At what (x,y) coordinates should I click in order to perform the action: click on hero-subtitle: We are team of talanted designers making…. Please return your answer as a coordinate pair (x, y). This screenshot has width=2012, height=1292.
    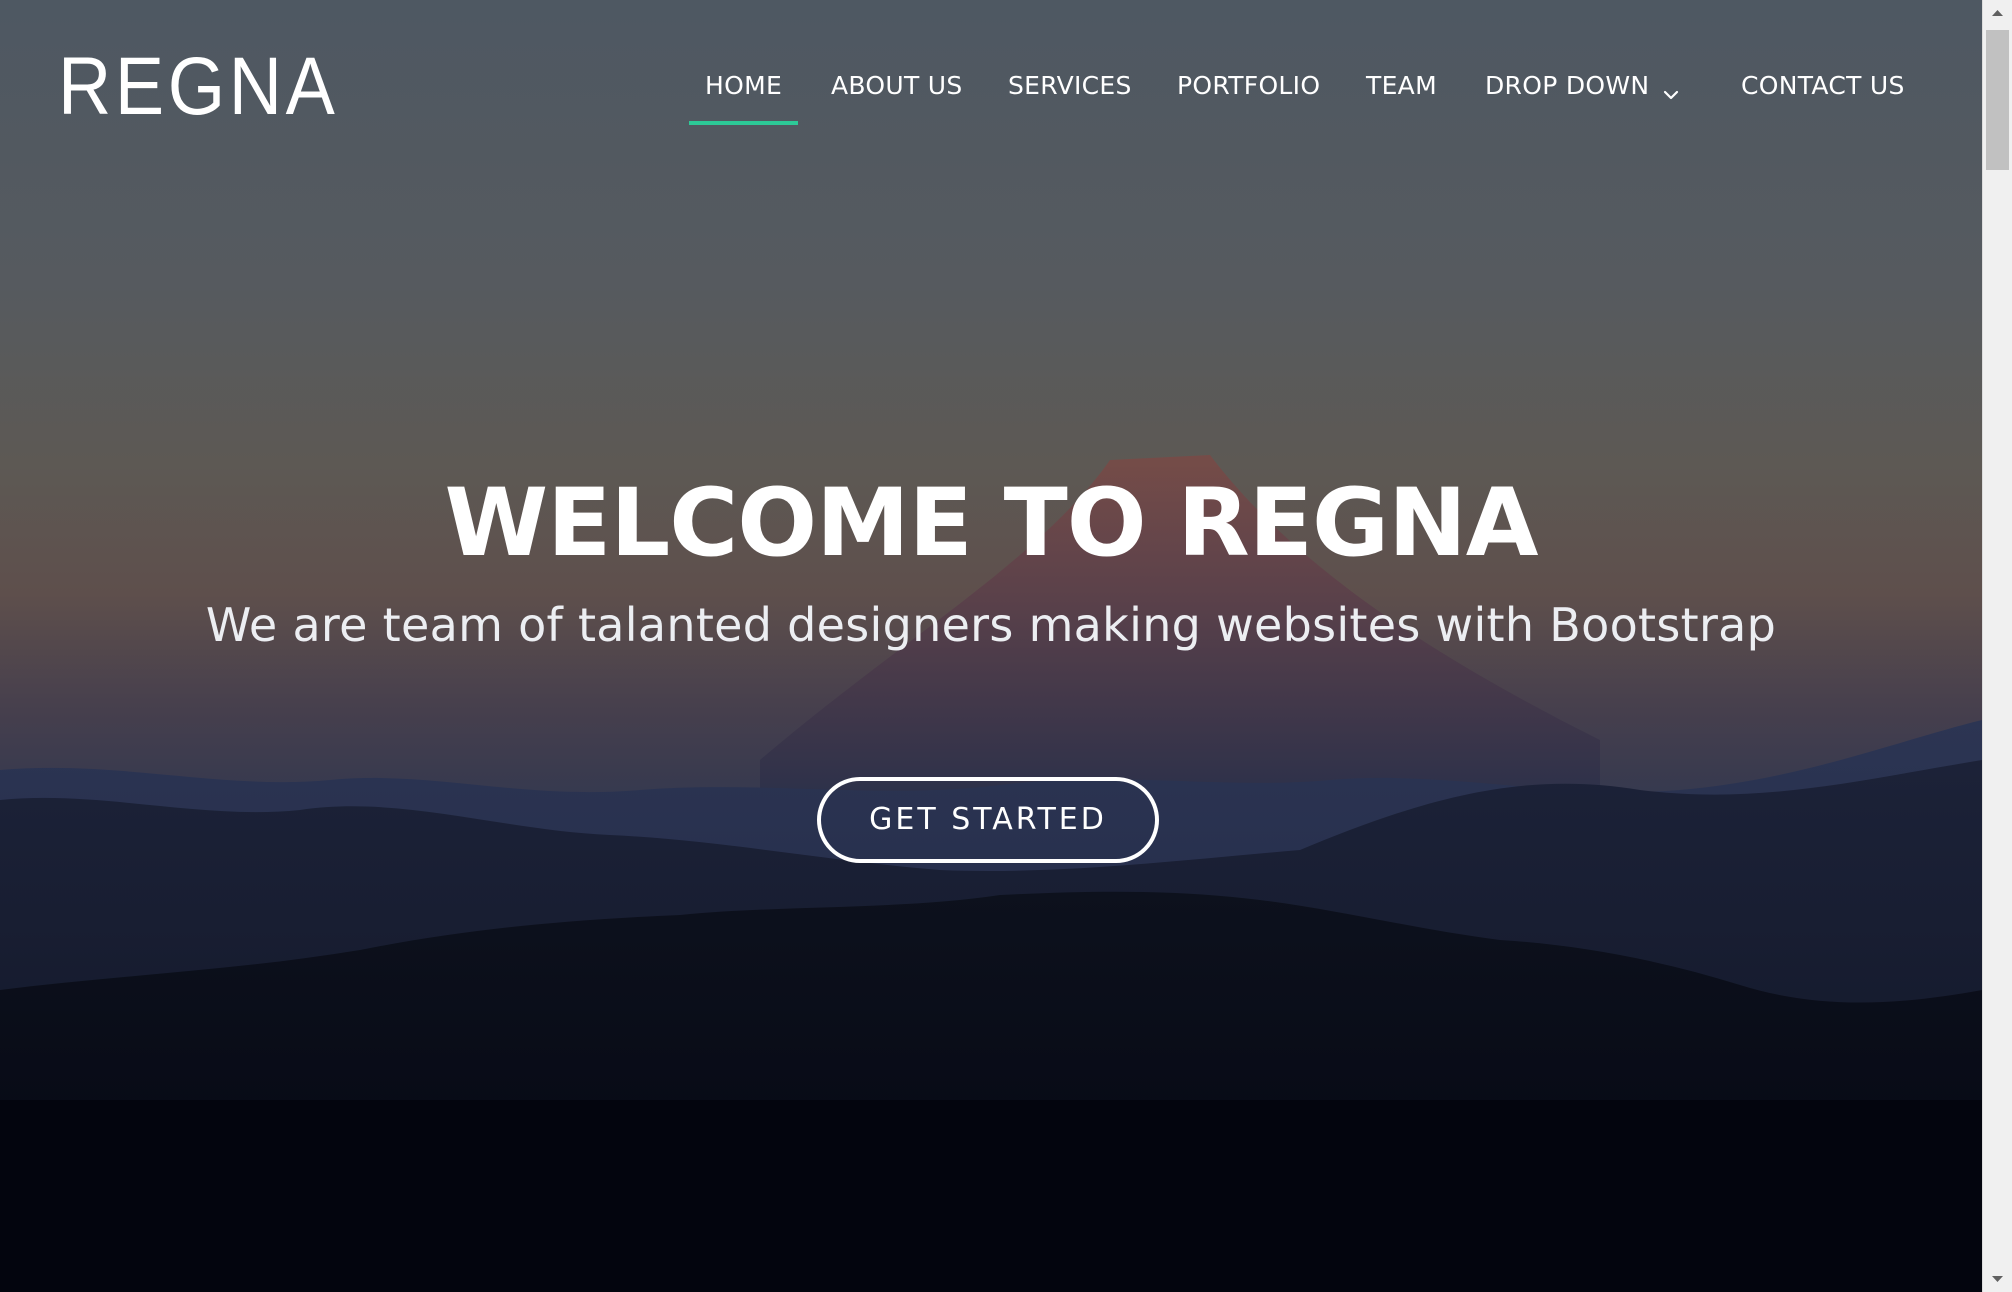
    Looking at the image, I should click on (991, 625).